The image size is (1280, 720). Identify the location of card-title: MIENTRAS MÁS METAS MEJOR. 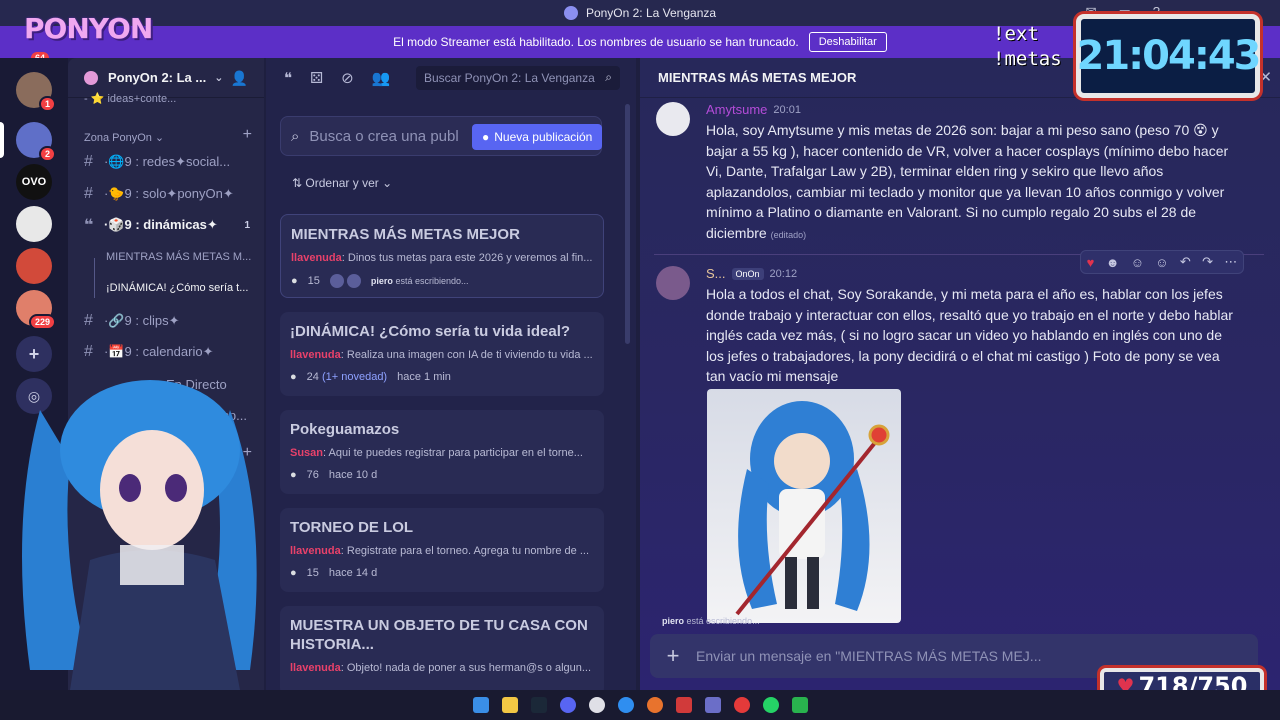
(405, 234).